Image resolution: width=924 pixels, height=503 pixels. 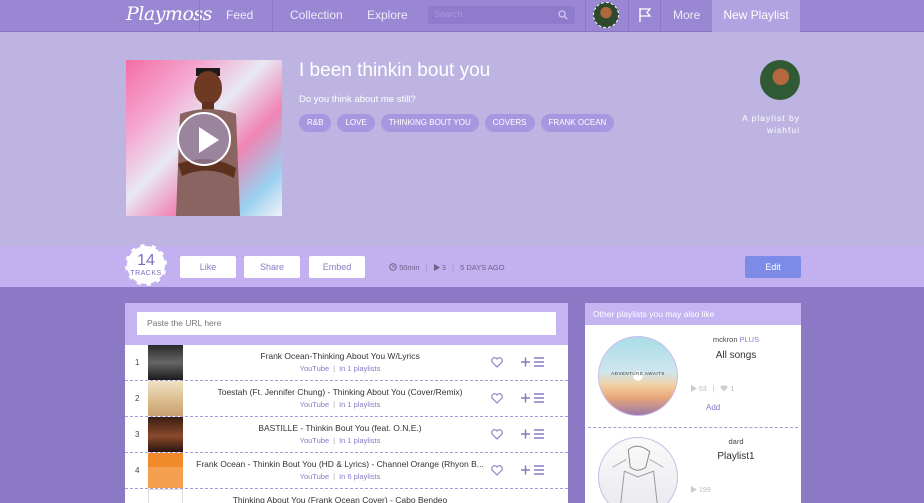 I want to click on play-button, so click(x=204, y=139).